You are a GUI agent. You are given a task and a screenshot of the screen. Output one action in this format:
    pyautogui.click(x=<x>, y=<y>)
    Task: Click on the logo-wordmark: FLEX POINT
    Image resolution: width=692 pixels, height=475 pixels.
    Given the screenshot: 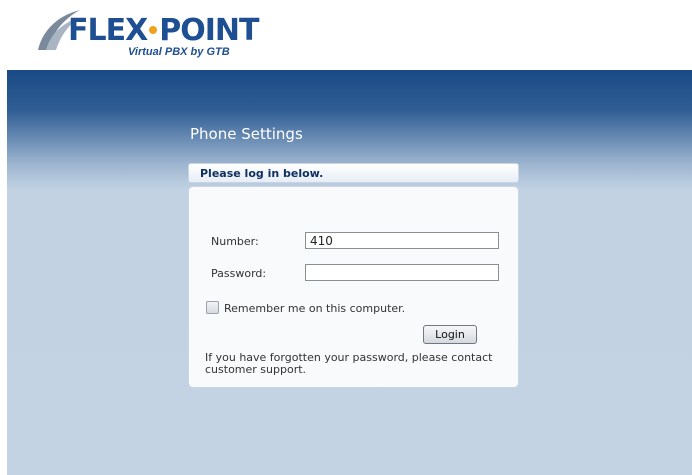 What is the action you would take?
    pyautogui.click(x=163, y=30)
    